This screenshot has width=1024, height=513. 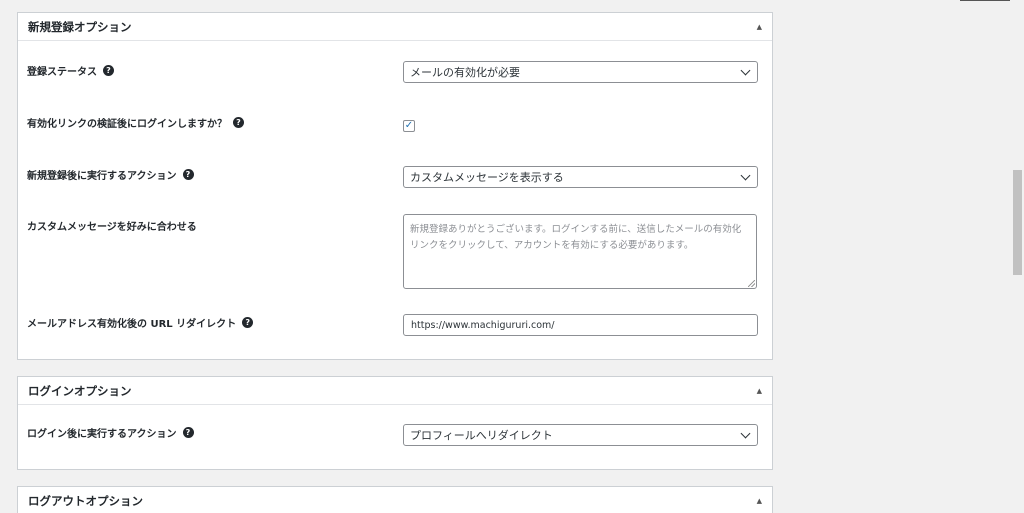 I want to click on after-login-action-label: ログイン後に実行するアクション ?, so click(x=110, y=432).